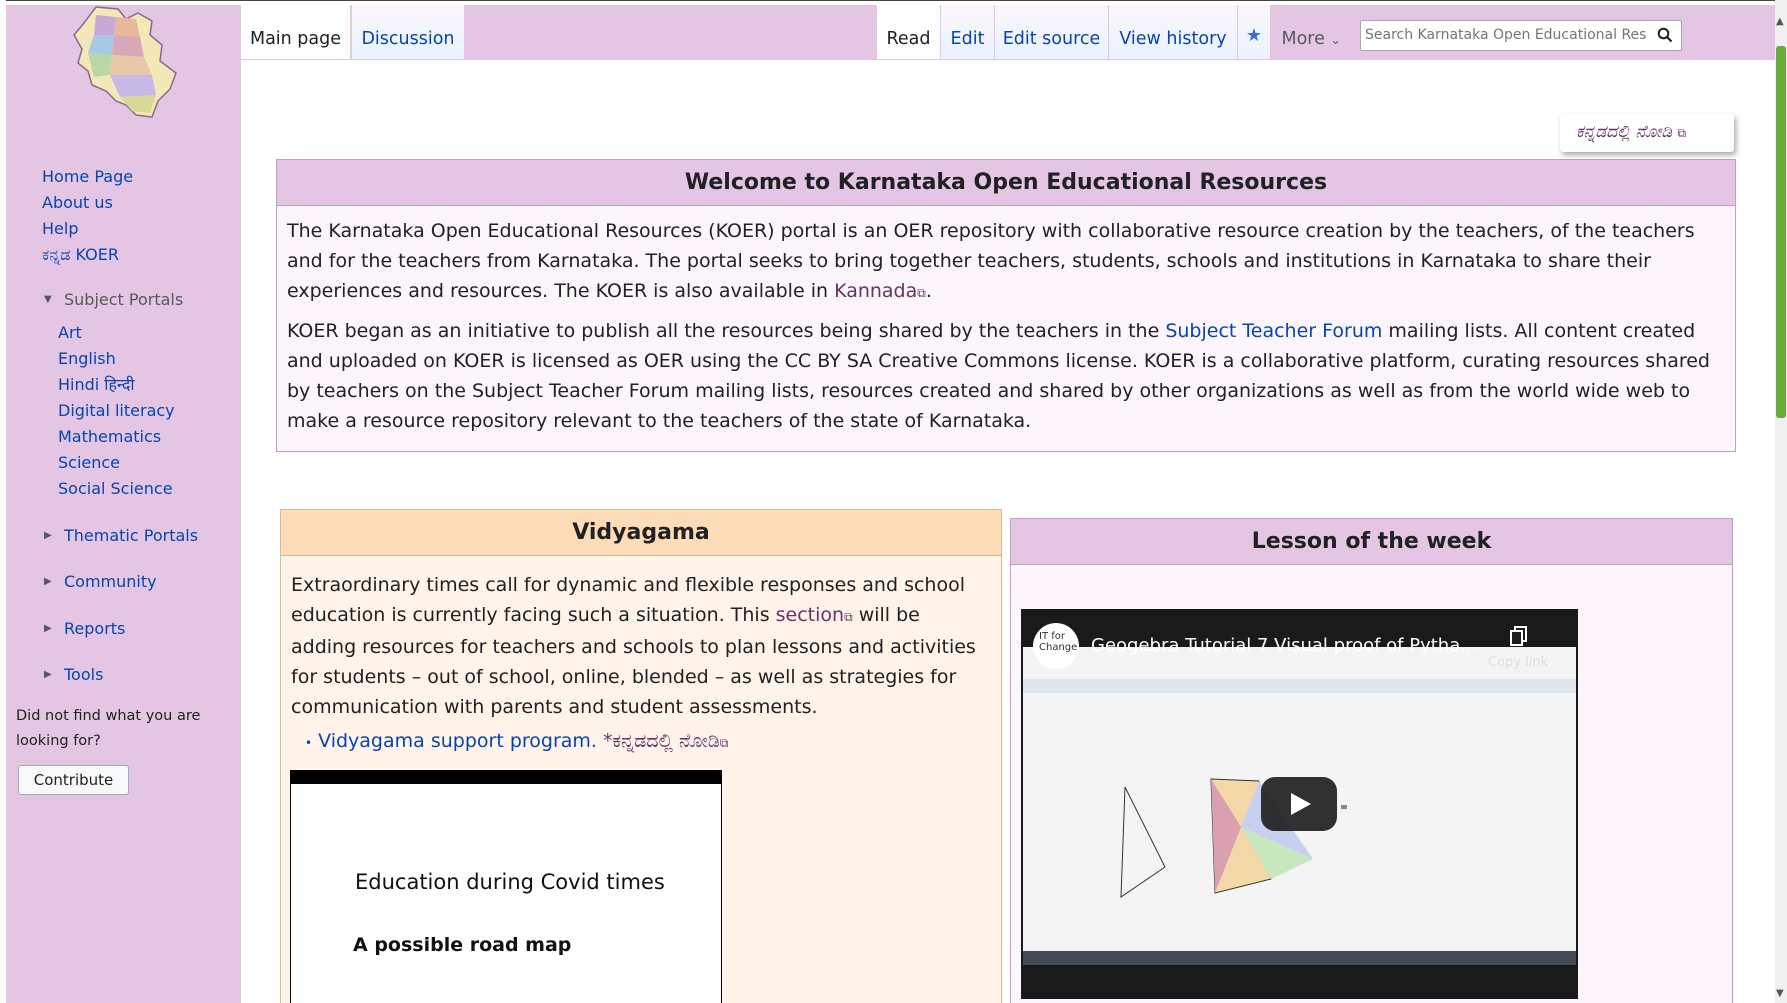 Image resolution: width=1787 pixels, height=1003 pixels. What do you see at coordinates (87, 177) in the screenshot?
I see `sidebar-item-home: Home Page` at bounding box center [87, 177].